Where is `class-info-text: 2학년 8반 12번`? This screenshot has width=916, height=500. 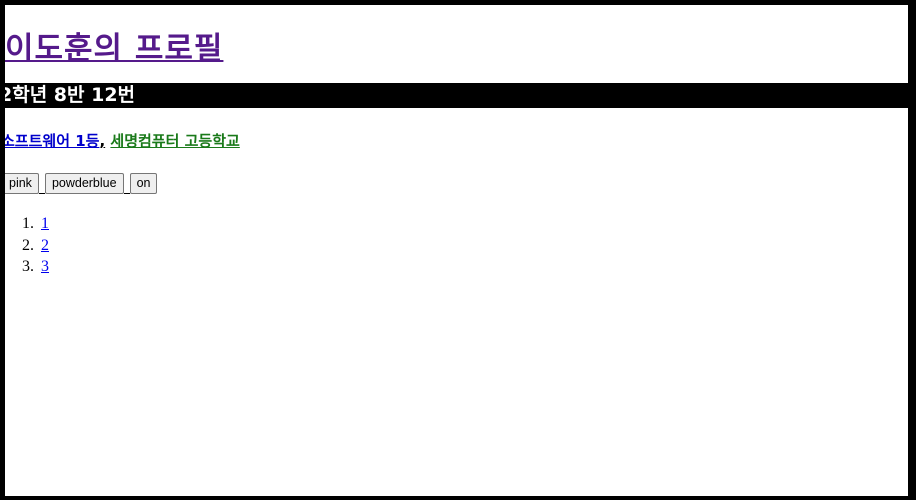 class-info-text: 2학년 8반 12번 is located at coordinates (70, 95).